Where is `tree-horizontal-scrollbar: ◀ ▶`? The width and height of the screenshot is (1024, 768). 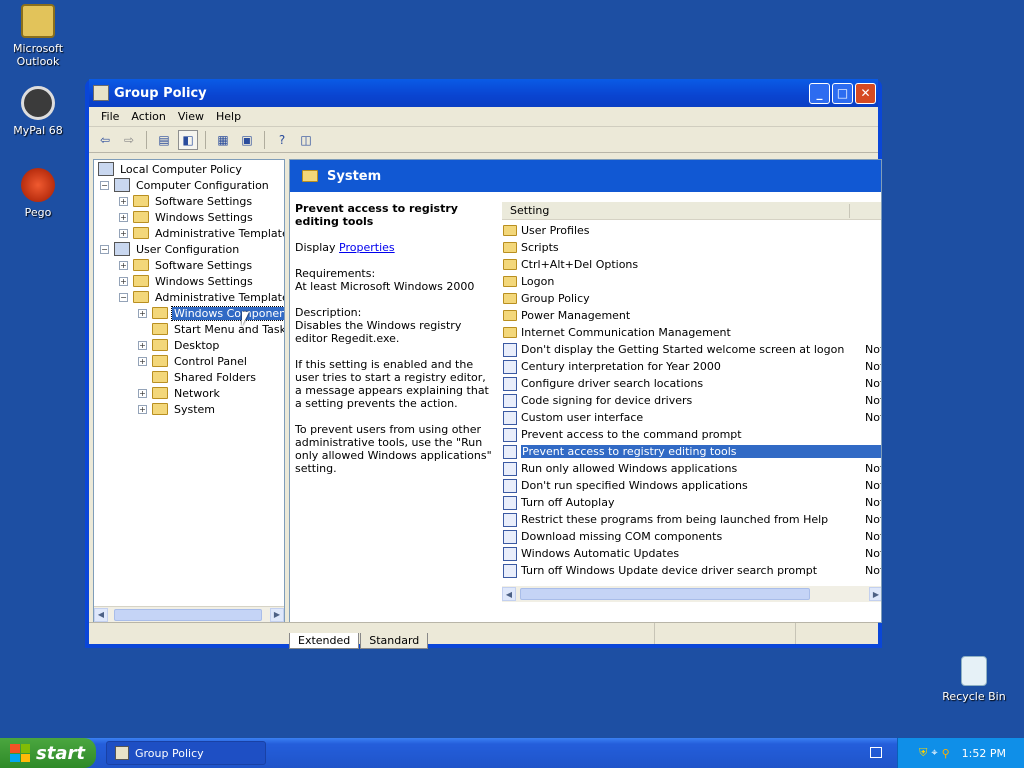 tree-horizontal-scrollbar: ◀ ▶ is located at coordinates (189, 614).